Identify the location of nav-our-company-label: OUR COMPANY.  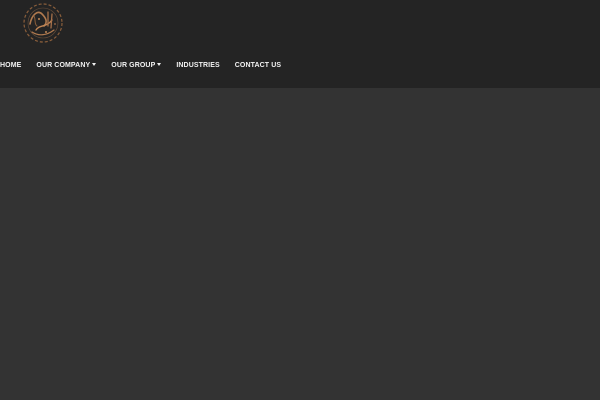
(63, 65).